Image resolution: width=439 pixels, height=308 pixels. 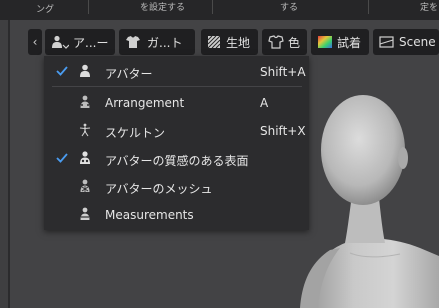 I want to click on menu-item-measurements: Measurements, so click(x=176, y=215).